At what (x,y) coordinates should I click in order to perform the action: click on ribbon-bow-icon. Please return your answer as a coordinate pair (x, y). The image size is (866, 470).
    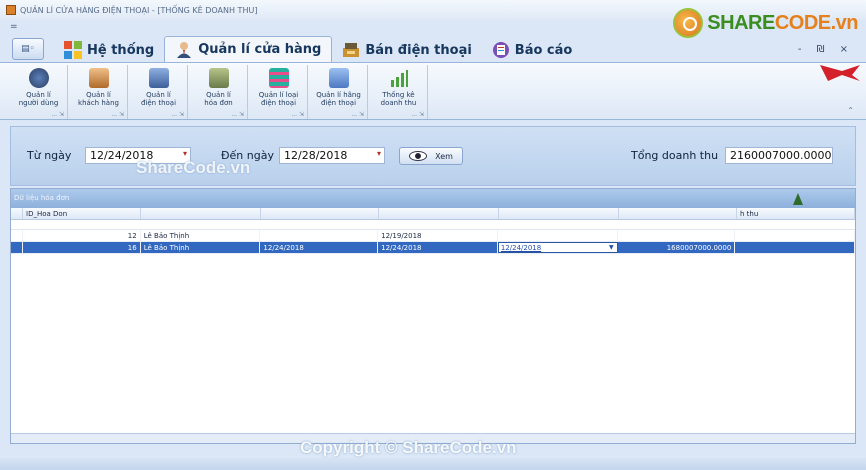
    Looking at the image, I should click on (840, 73).